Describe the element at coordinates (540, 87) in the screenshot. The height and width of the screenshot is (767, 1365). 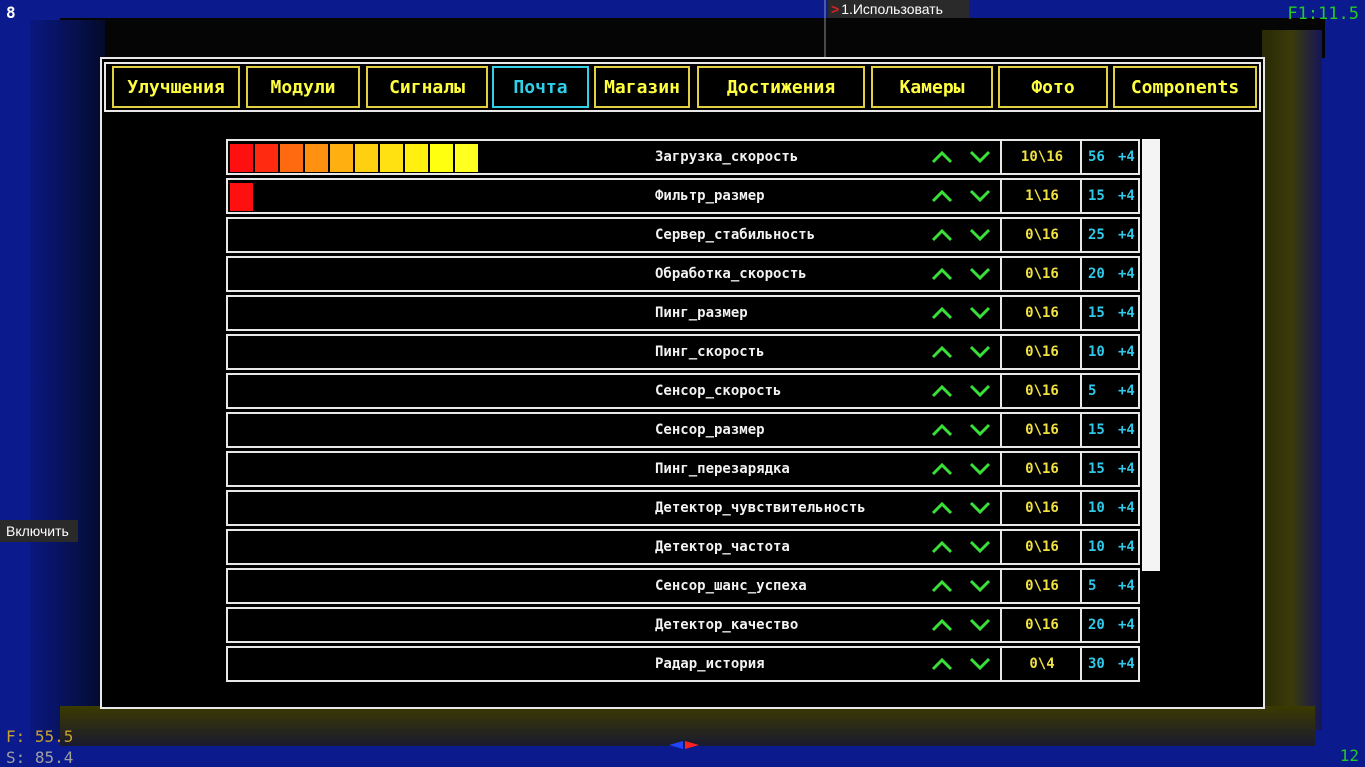
I see `tab-mail: Почта` at that location.